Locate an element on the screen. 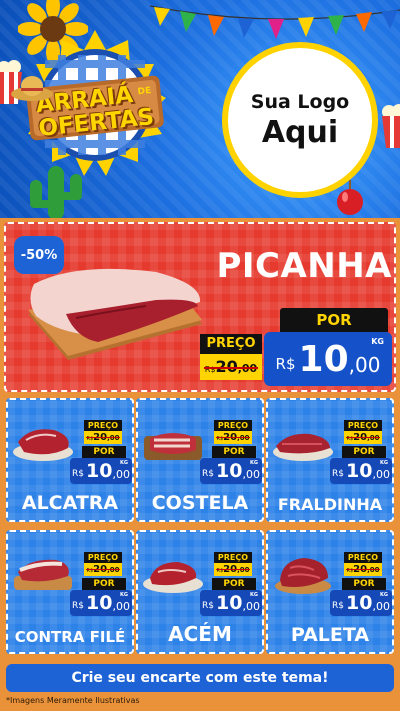  candy-apple-icon is located at coordinates (350, 197).